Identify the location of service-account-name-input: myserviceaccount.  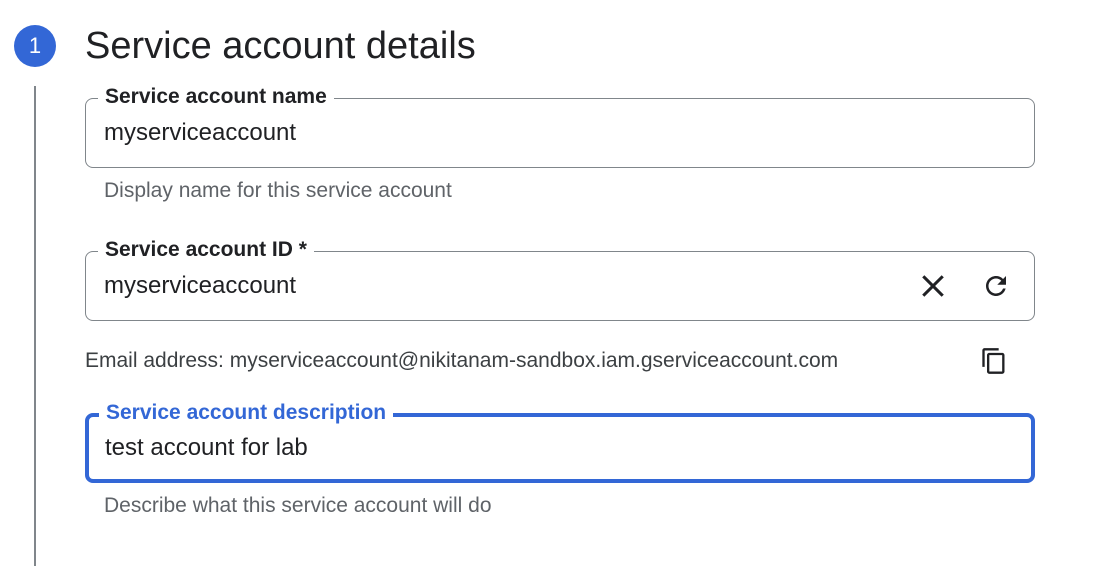
(200, 133).